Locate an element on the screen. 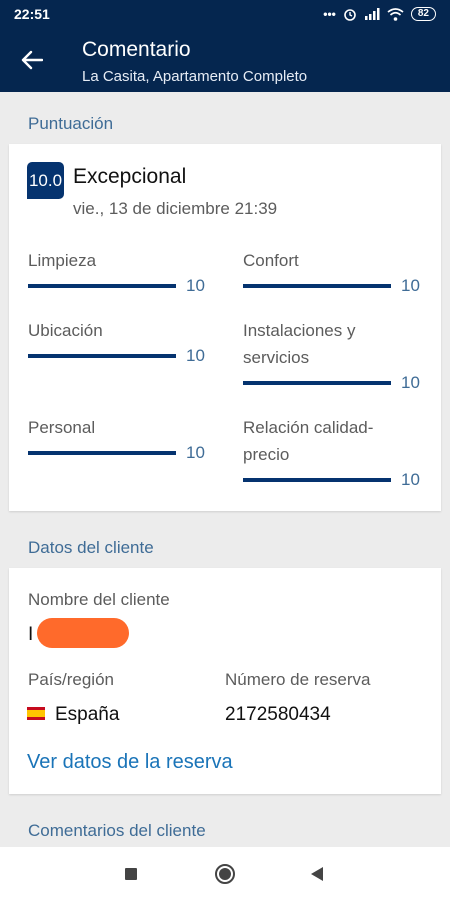 The width and height of the screenshot is (450, 900). triangle-left-icon is located at coordinates (317, 874).